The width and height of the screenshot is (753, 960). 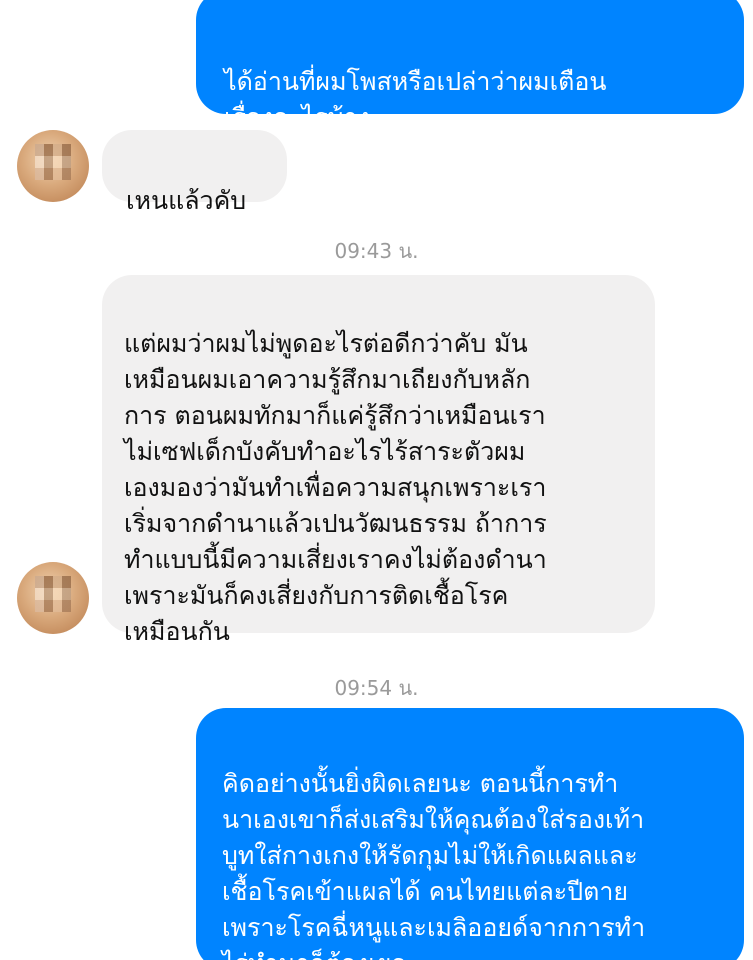 What do you see at coordinates (376, 688) in the screenshot?
I see `timestamp: 09:54 น.` at bounding box center [376, 688].